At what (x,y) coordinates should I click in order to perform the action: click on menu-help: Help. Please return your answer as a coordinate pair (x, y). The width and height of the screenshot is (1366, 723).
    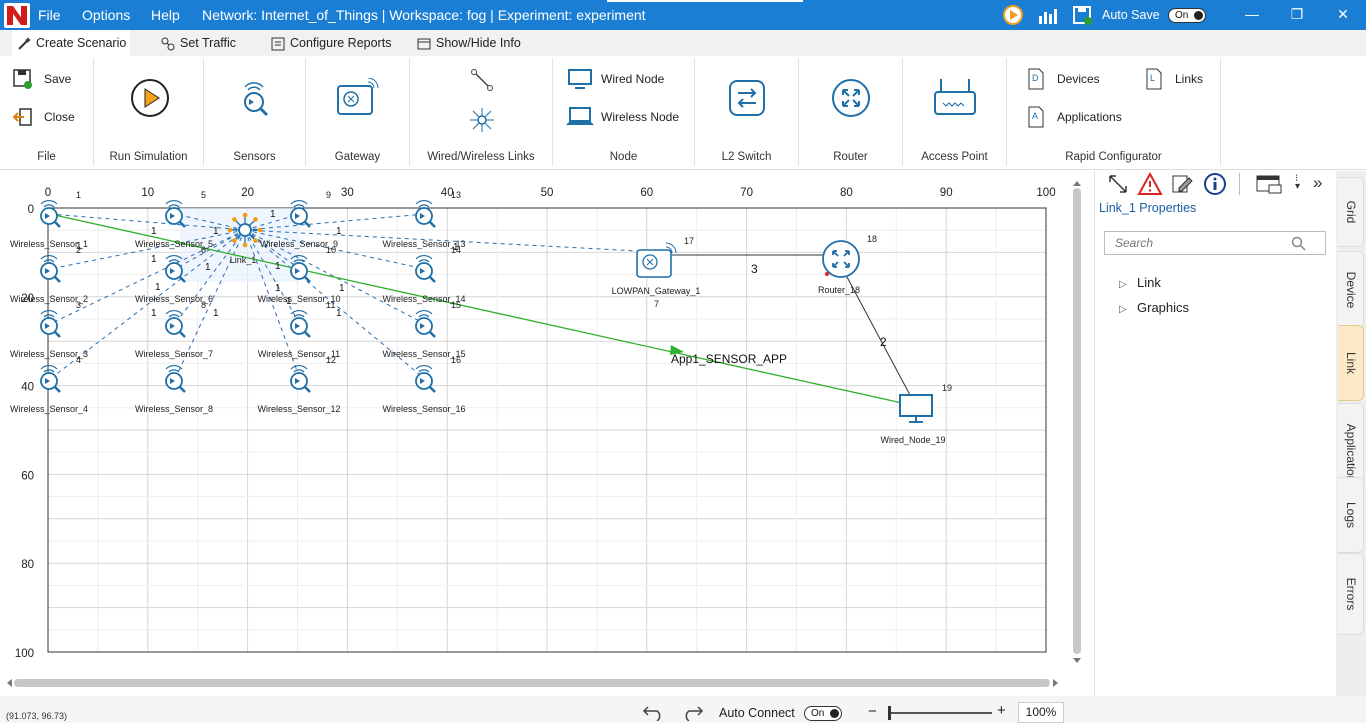
    Looking at the image, I should click on (165, 15).